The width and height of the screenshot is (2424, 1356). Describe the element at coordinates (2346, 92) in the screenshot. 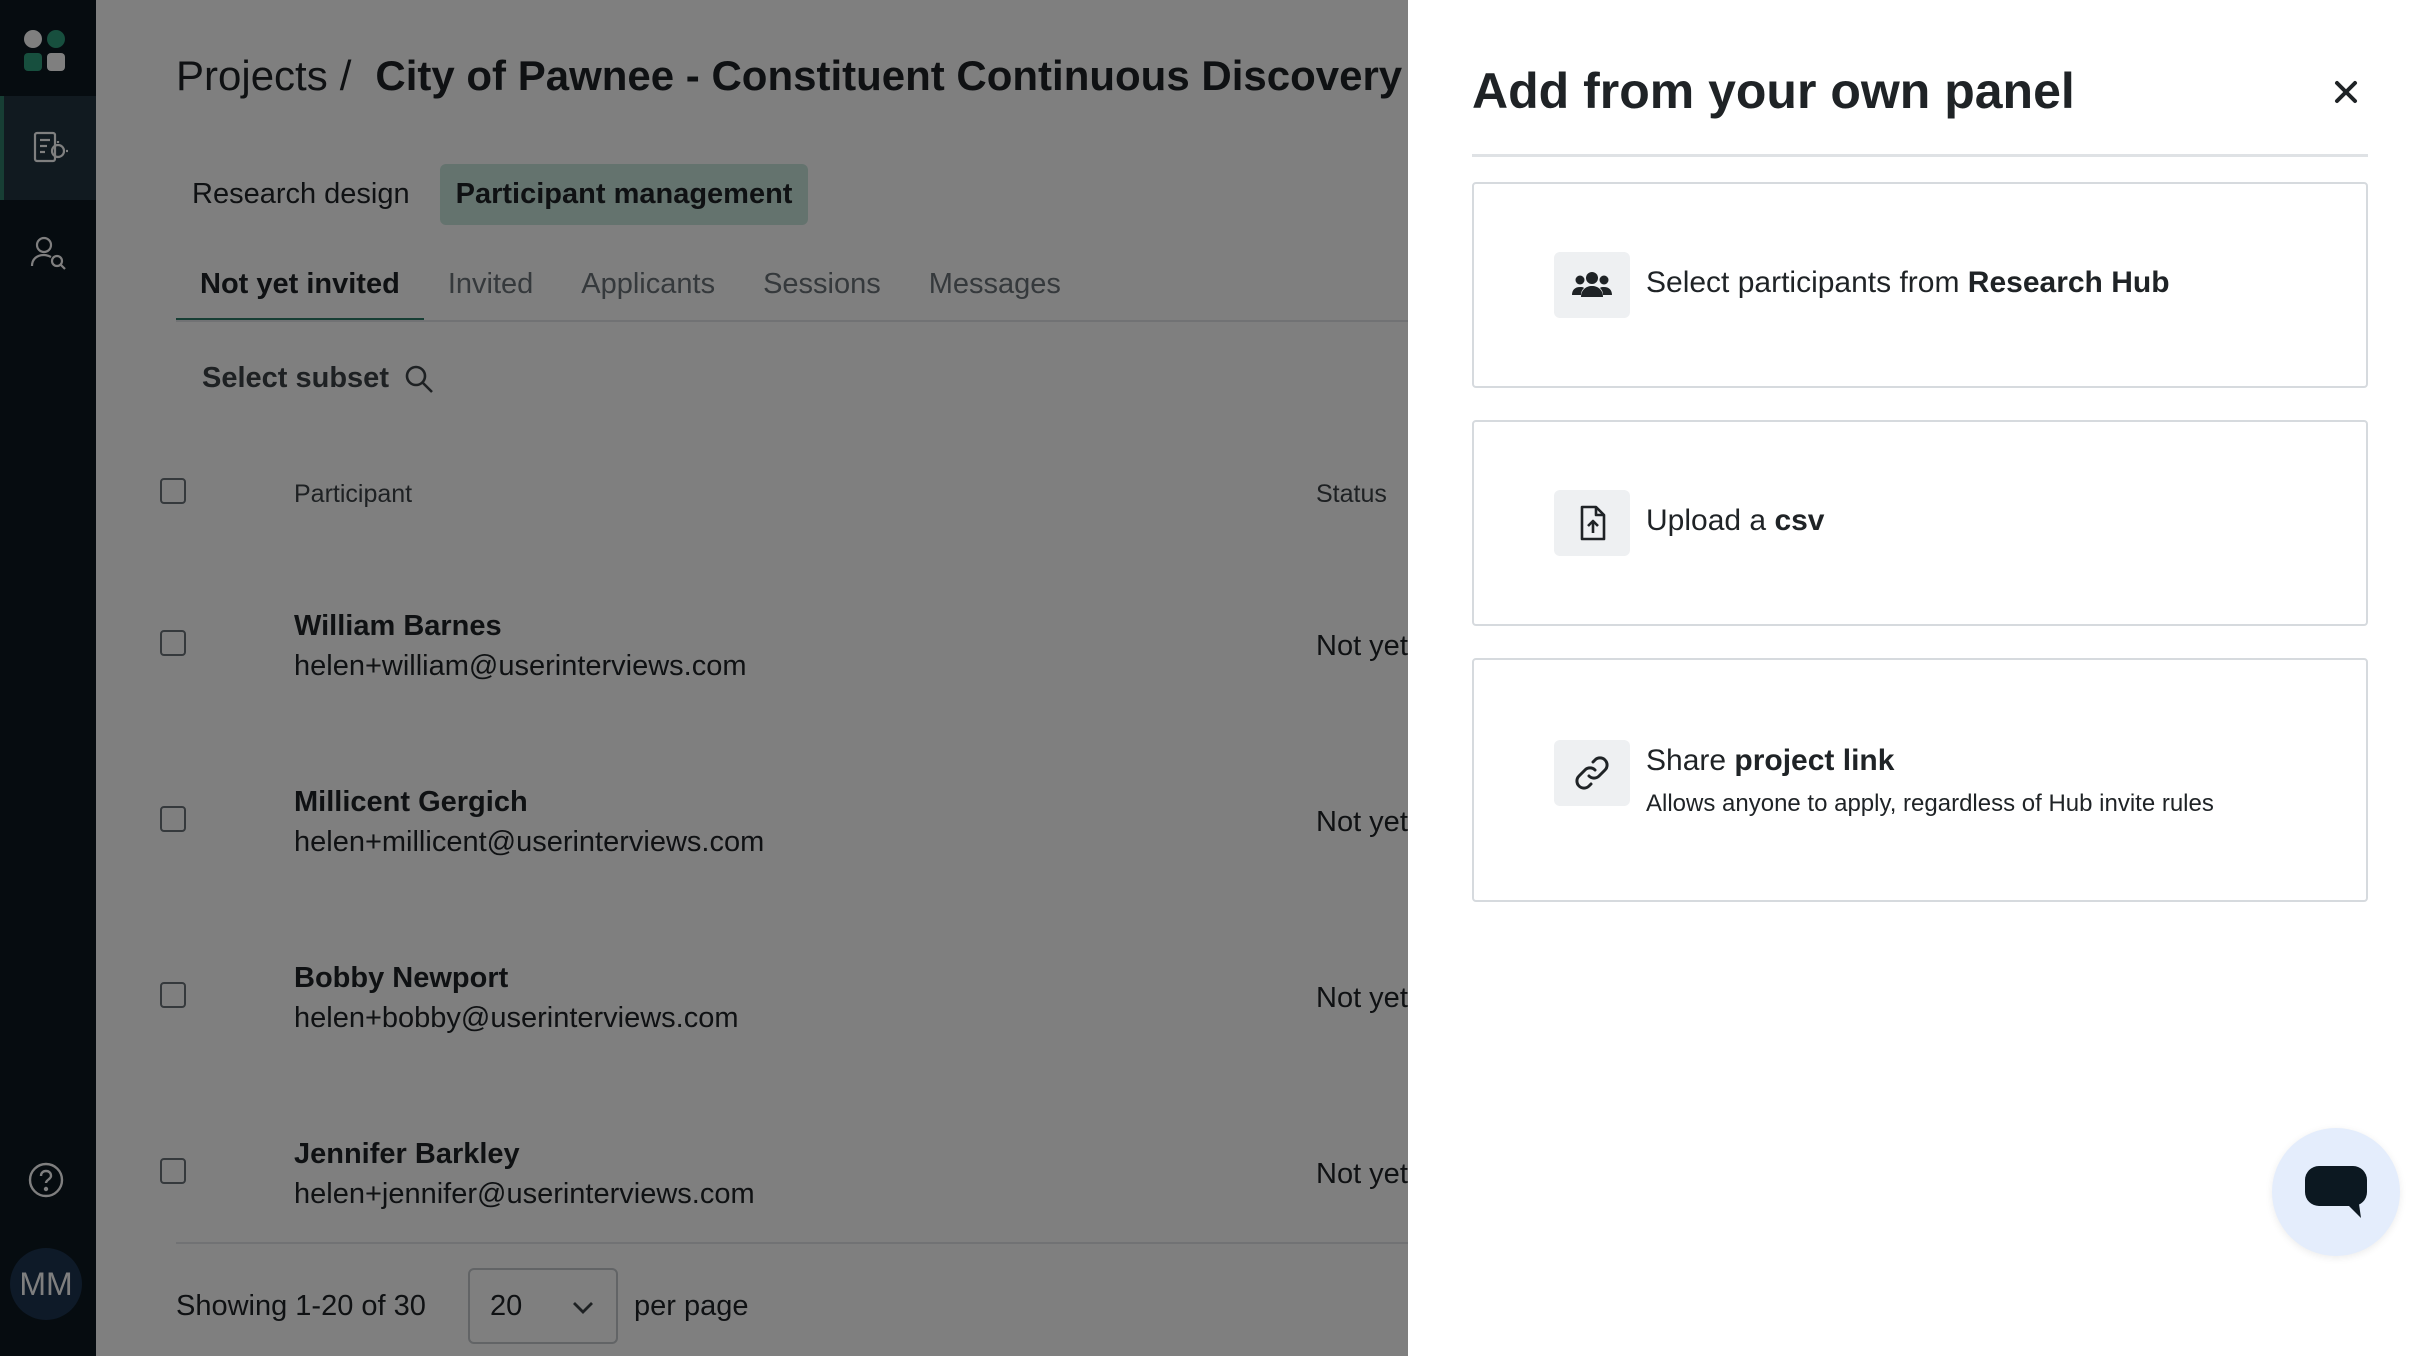

I see `close-icon` at that location.